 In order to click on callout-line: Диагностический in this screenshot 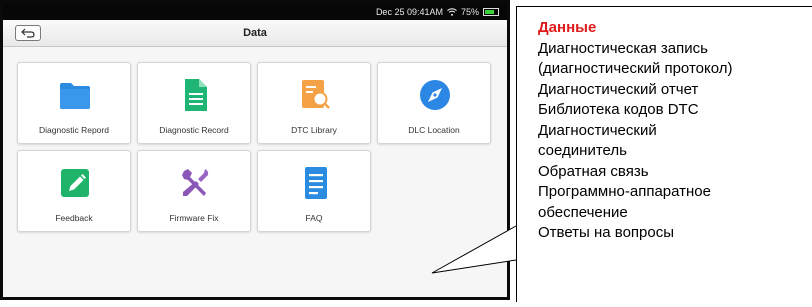, I will do `click(597, 130)`.